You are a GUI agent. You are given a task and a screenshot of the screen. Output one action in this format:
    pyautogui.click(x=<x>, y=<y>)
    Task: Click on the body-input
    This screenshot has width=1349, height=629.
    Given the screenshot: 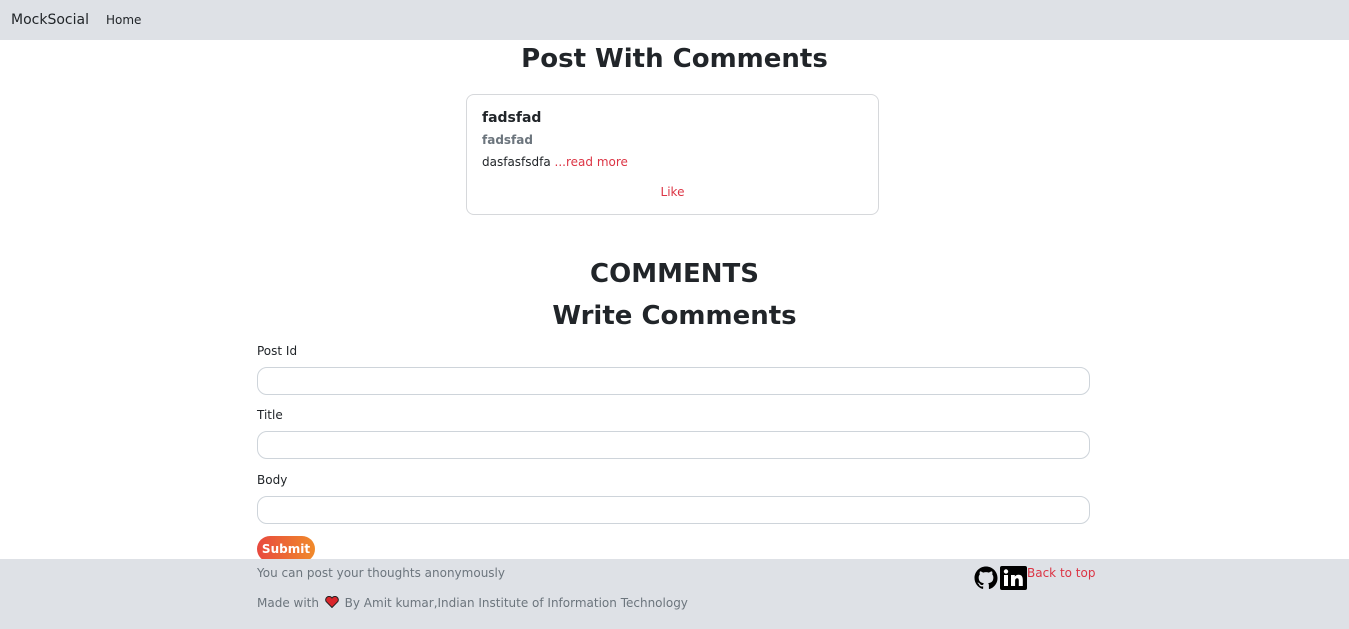 What is the action you would take?
    pyautogui.click(x=673, y=510)
    